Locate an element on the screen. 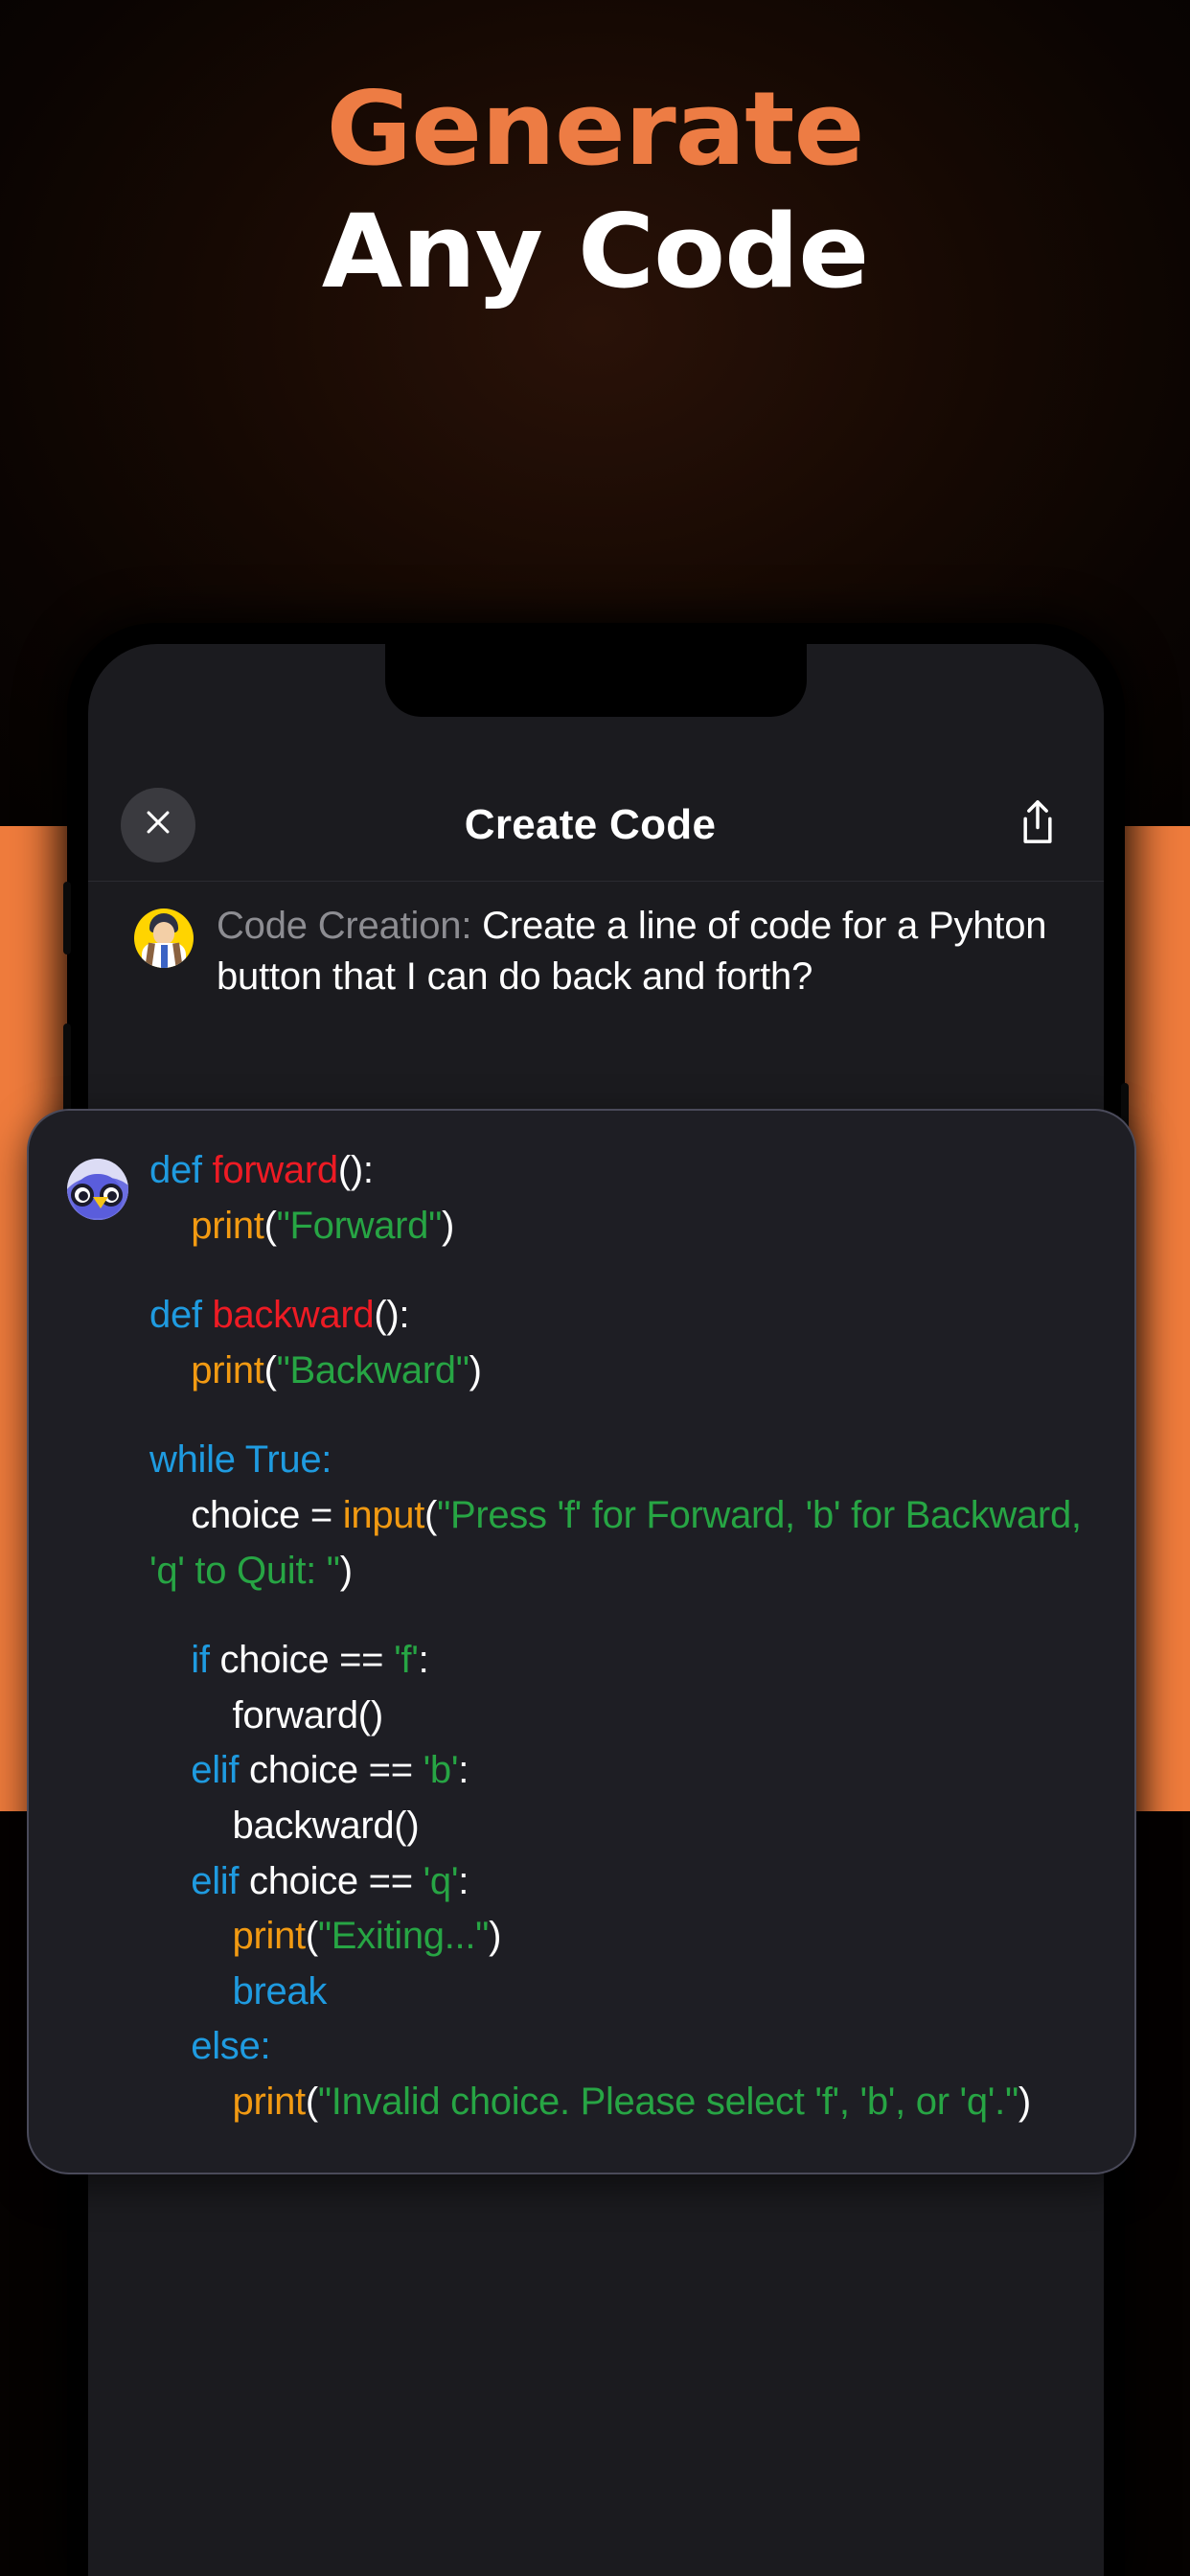  code-token: "Exiting..." is located at coordinates (404, 1936).